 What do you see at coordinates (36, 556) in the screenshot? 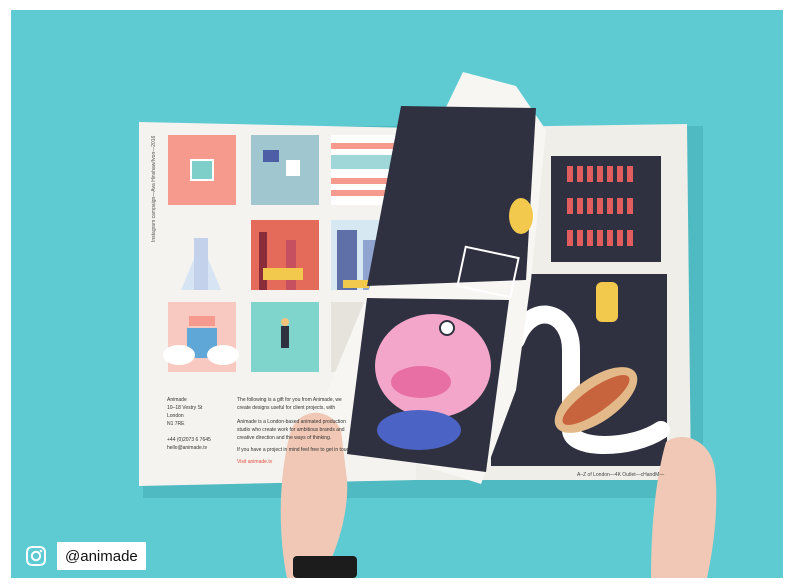
I see `instagram-icon` at bounding box center [36, 556].